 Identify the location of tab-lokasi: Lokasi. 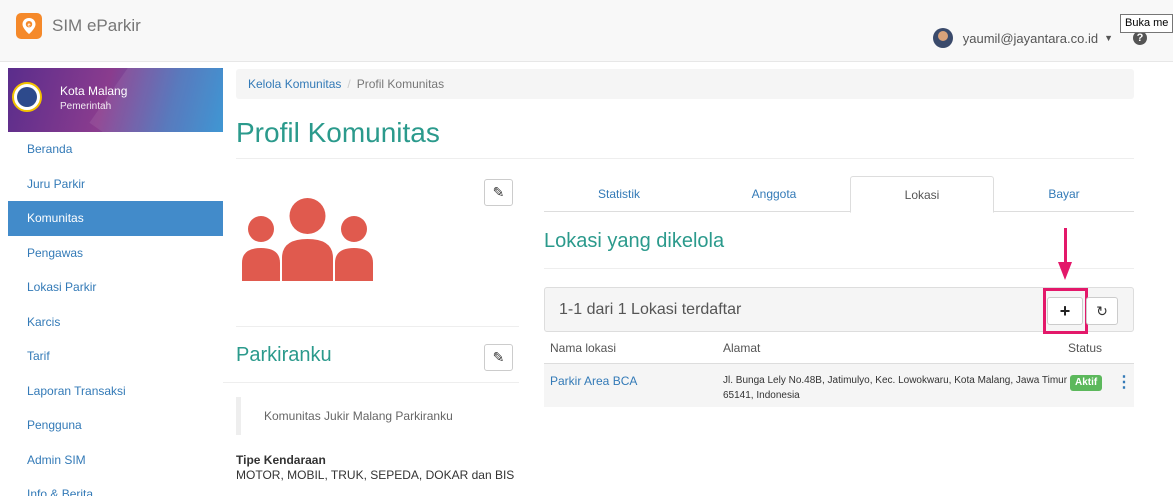
(922, 194).